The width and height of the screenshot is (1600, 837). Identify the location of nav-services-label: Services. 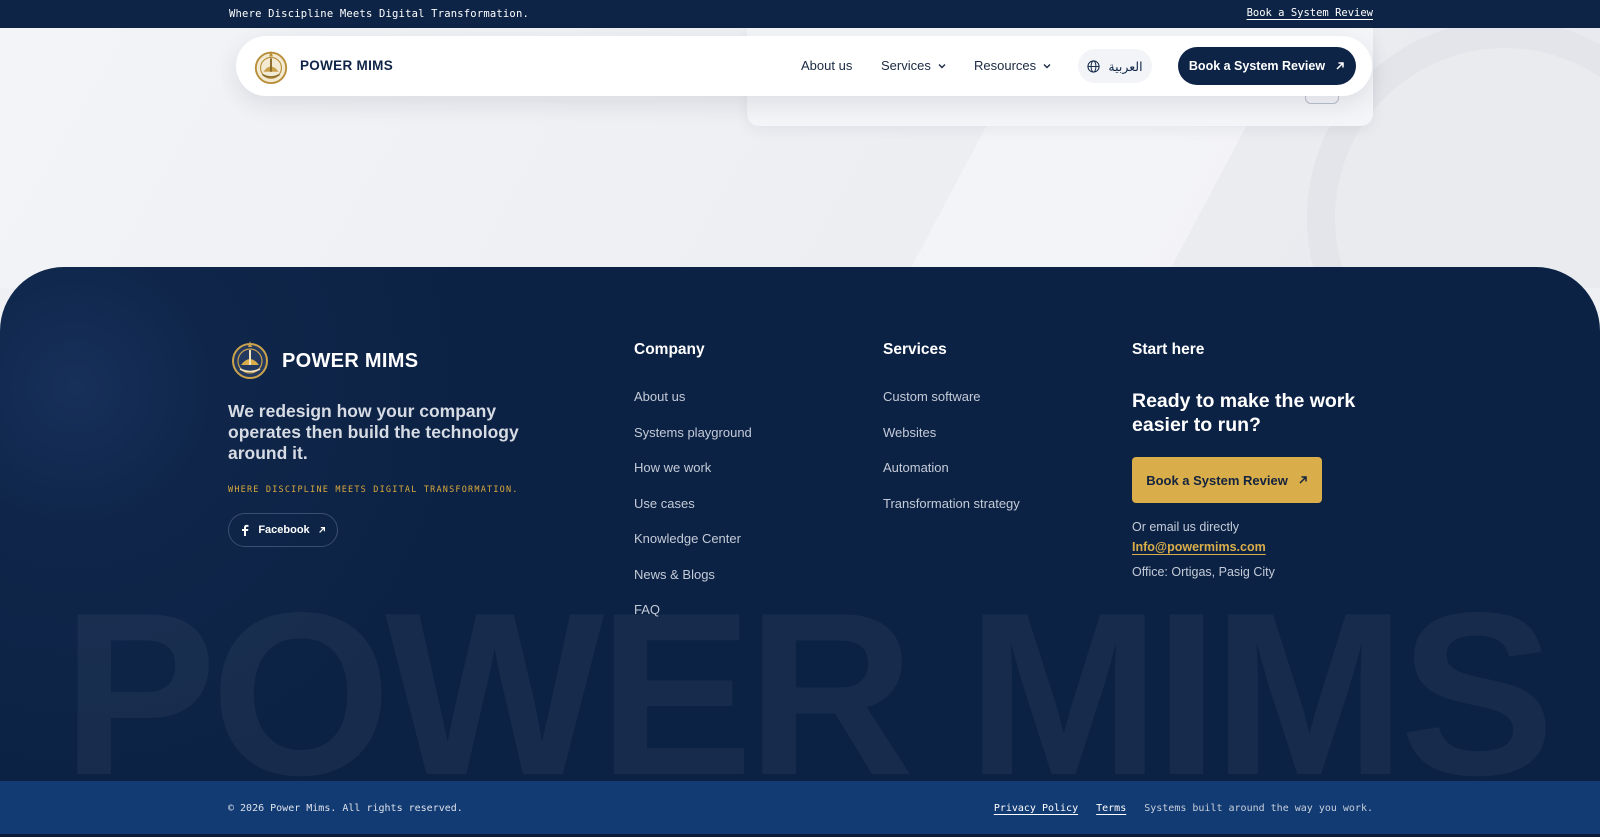
(906, 65).